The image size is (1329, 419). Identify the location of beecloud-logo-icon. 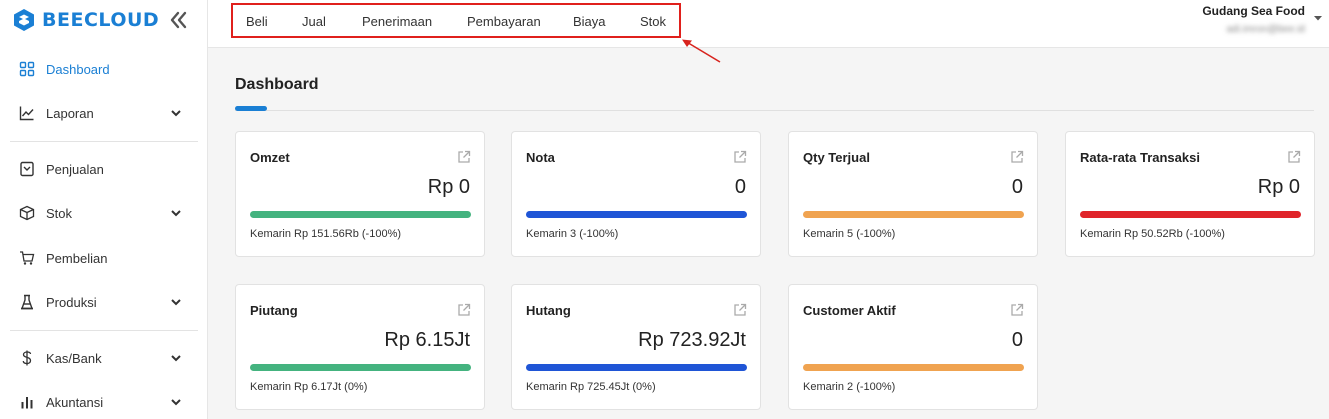
(24, 20).